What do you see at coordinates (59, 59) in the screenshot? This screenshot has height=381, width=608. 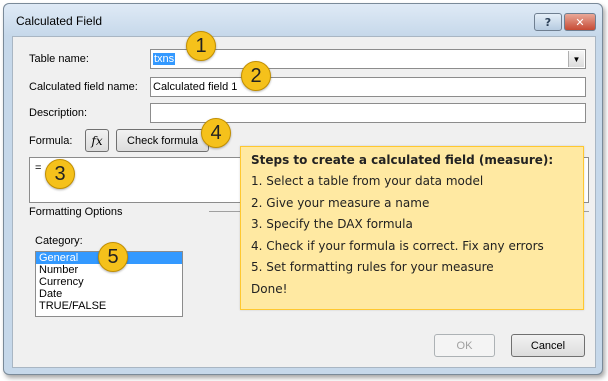 I see `table-name-label: Table name:` at bounding box center [59, 59].